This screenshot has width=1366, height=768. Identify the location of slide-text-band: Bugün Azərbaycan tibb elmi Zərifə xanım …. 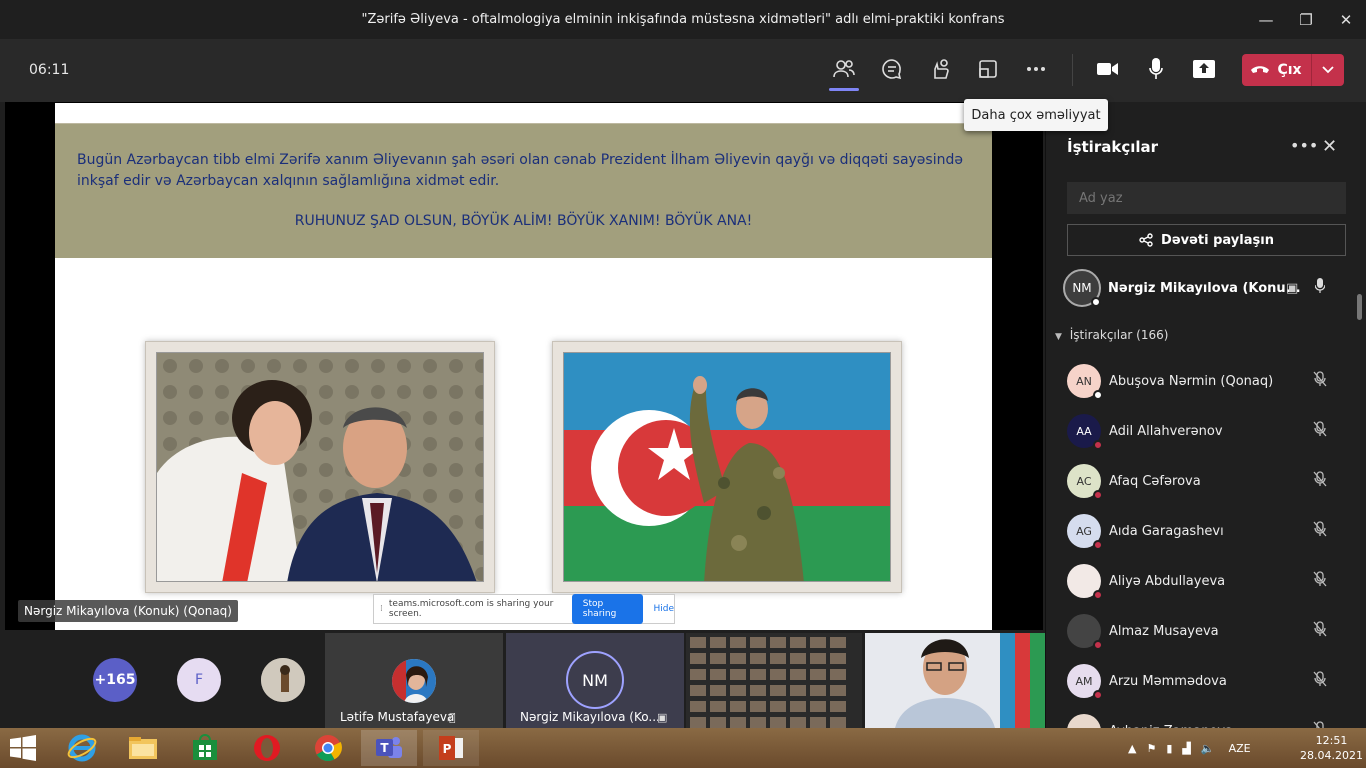
(523, 191).